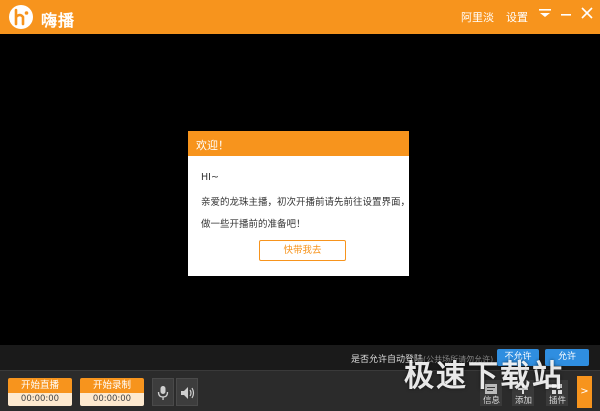 Image resolution: width=600 pixels, height=411 pixels. What do you see at coordinates (210, 177) in the screenshot?
I see `dialog-greeting: HI~` at bounding box center [210, 177].